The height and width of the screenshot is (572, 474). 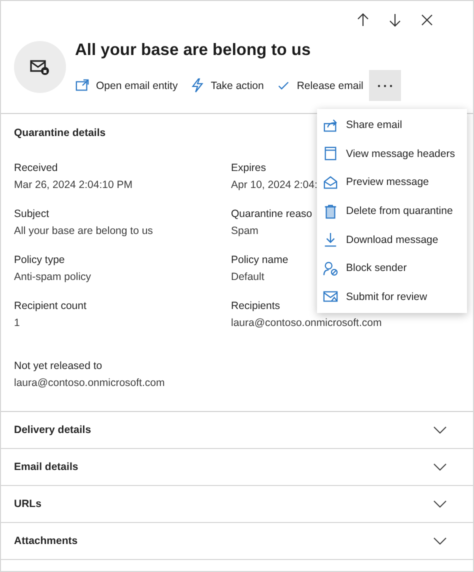 I want to click on field-label: Policy type, so click(x=39, y=260).